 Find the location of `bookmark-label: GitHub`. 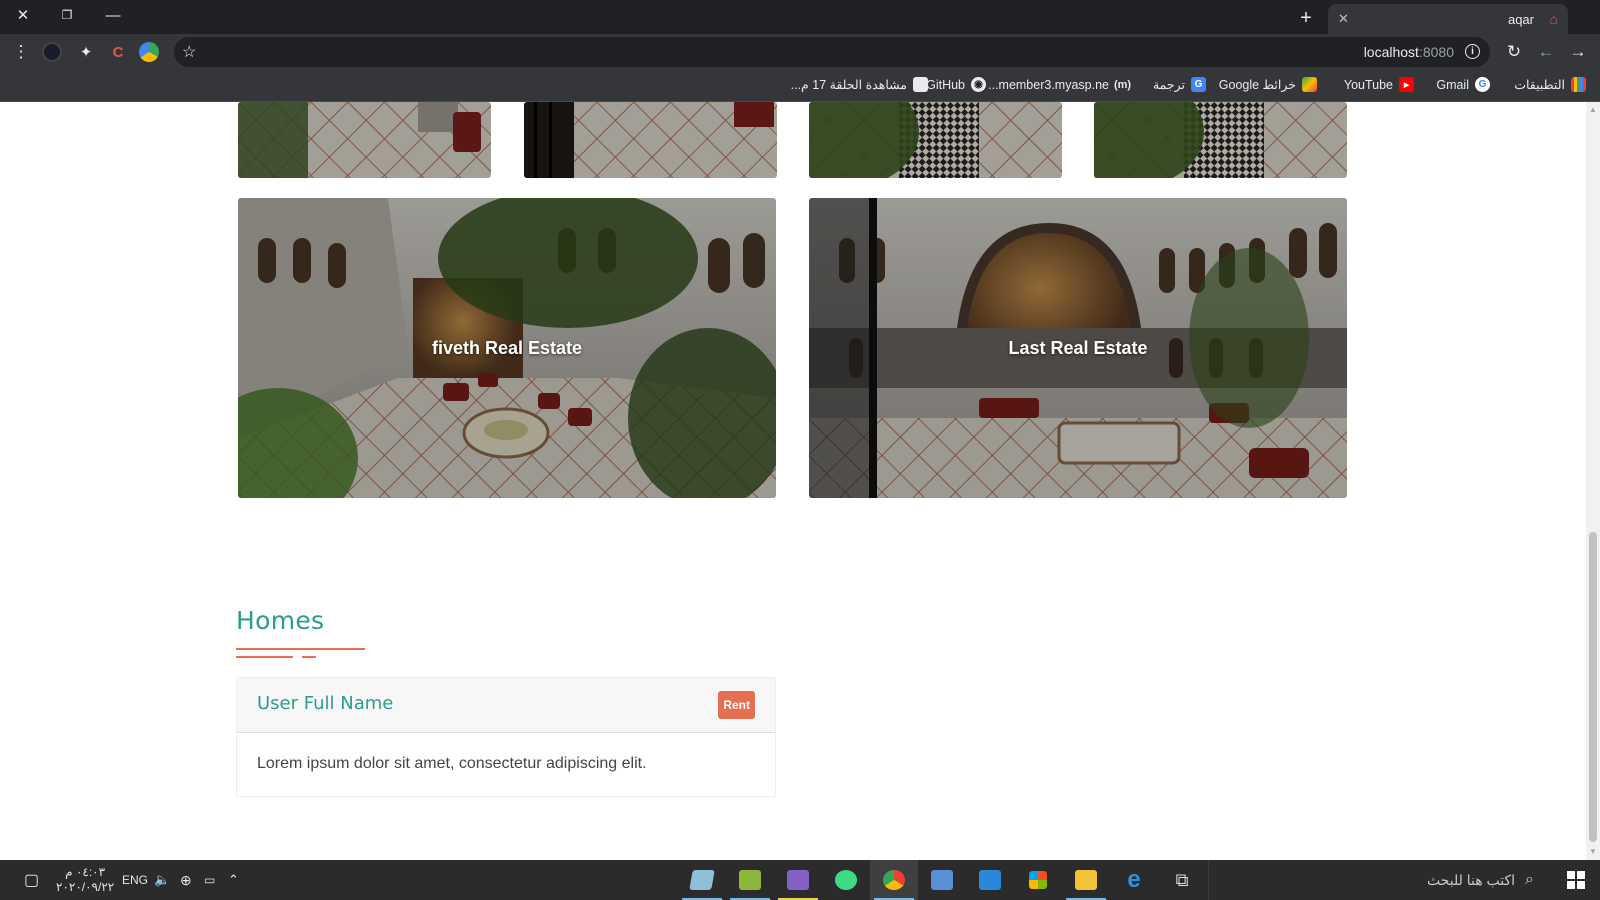

bookmark-label: GitHub is located at coordinates (945, 84).